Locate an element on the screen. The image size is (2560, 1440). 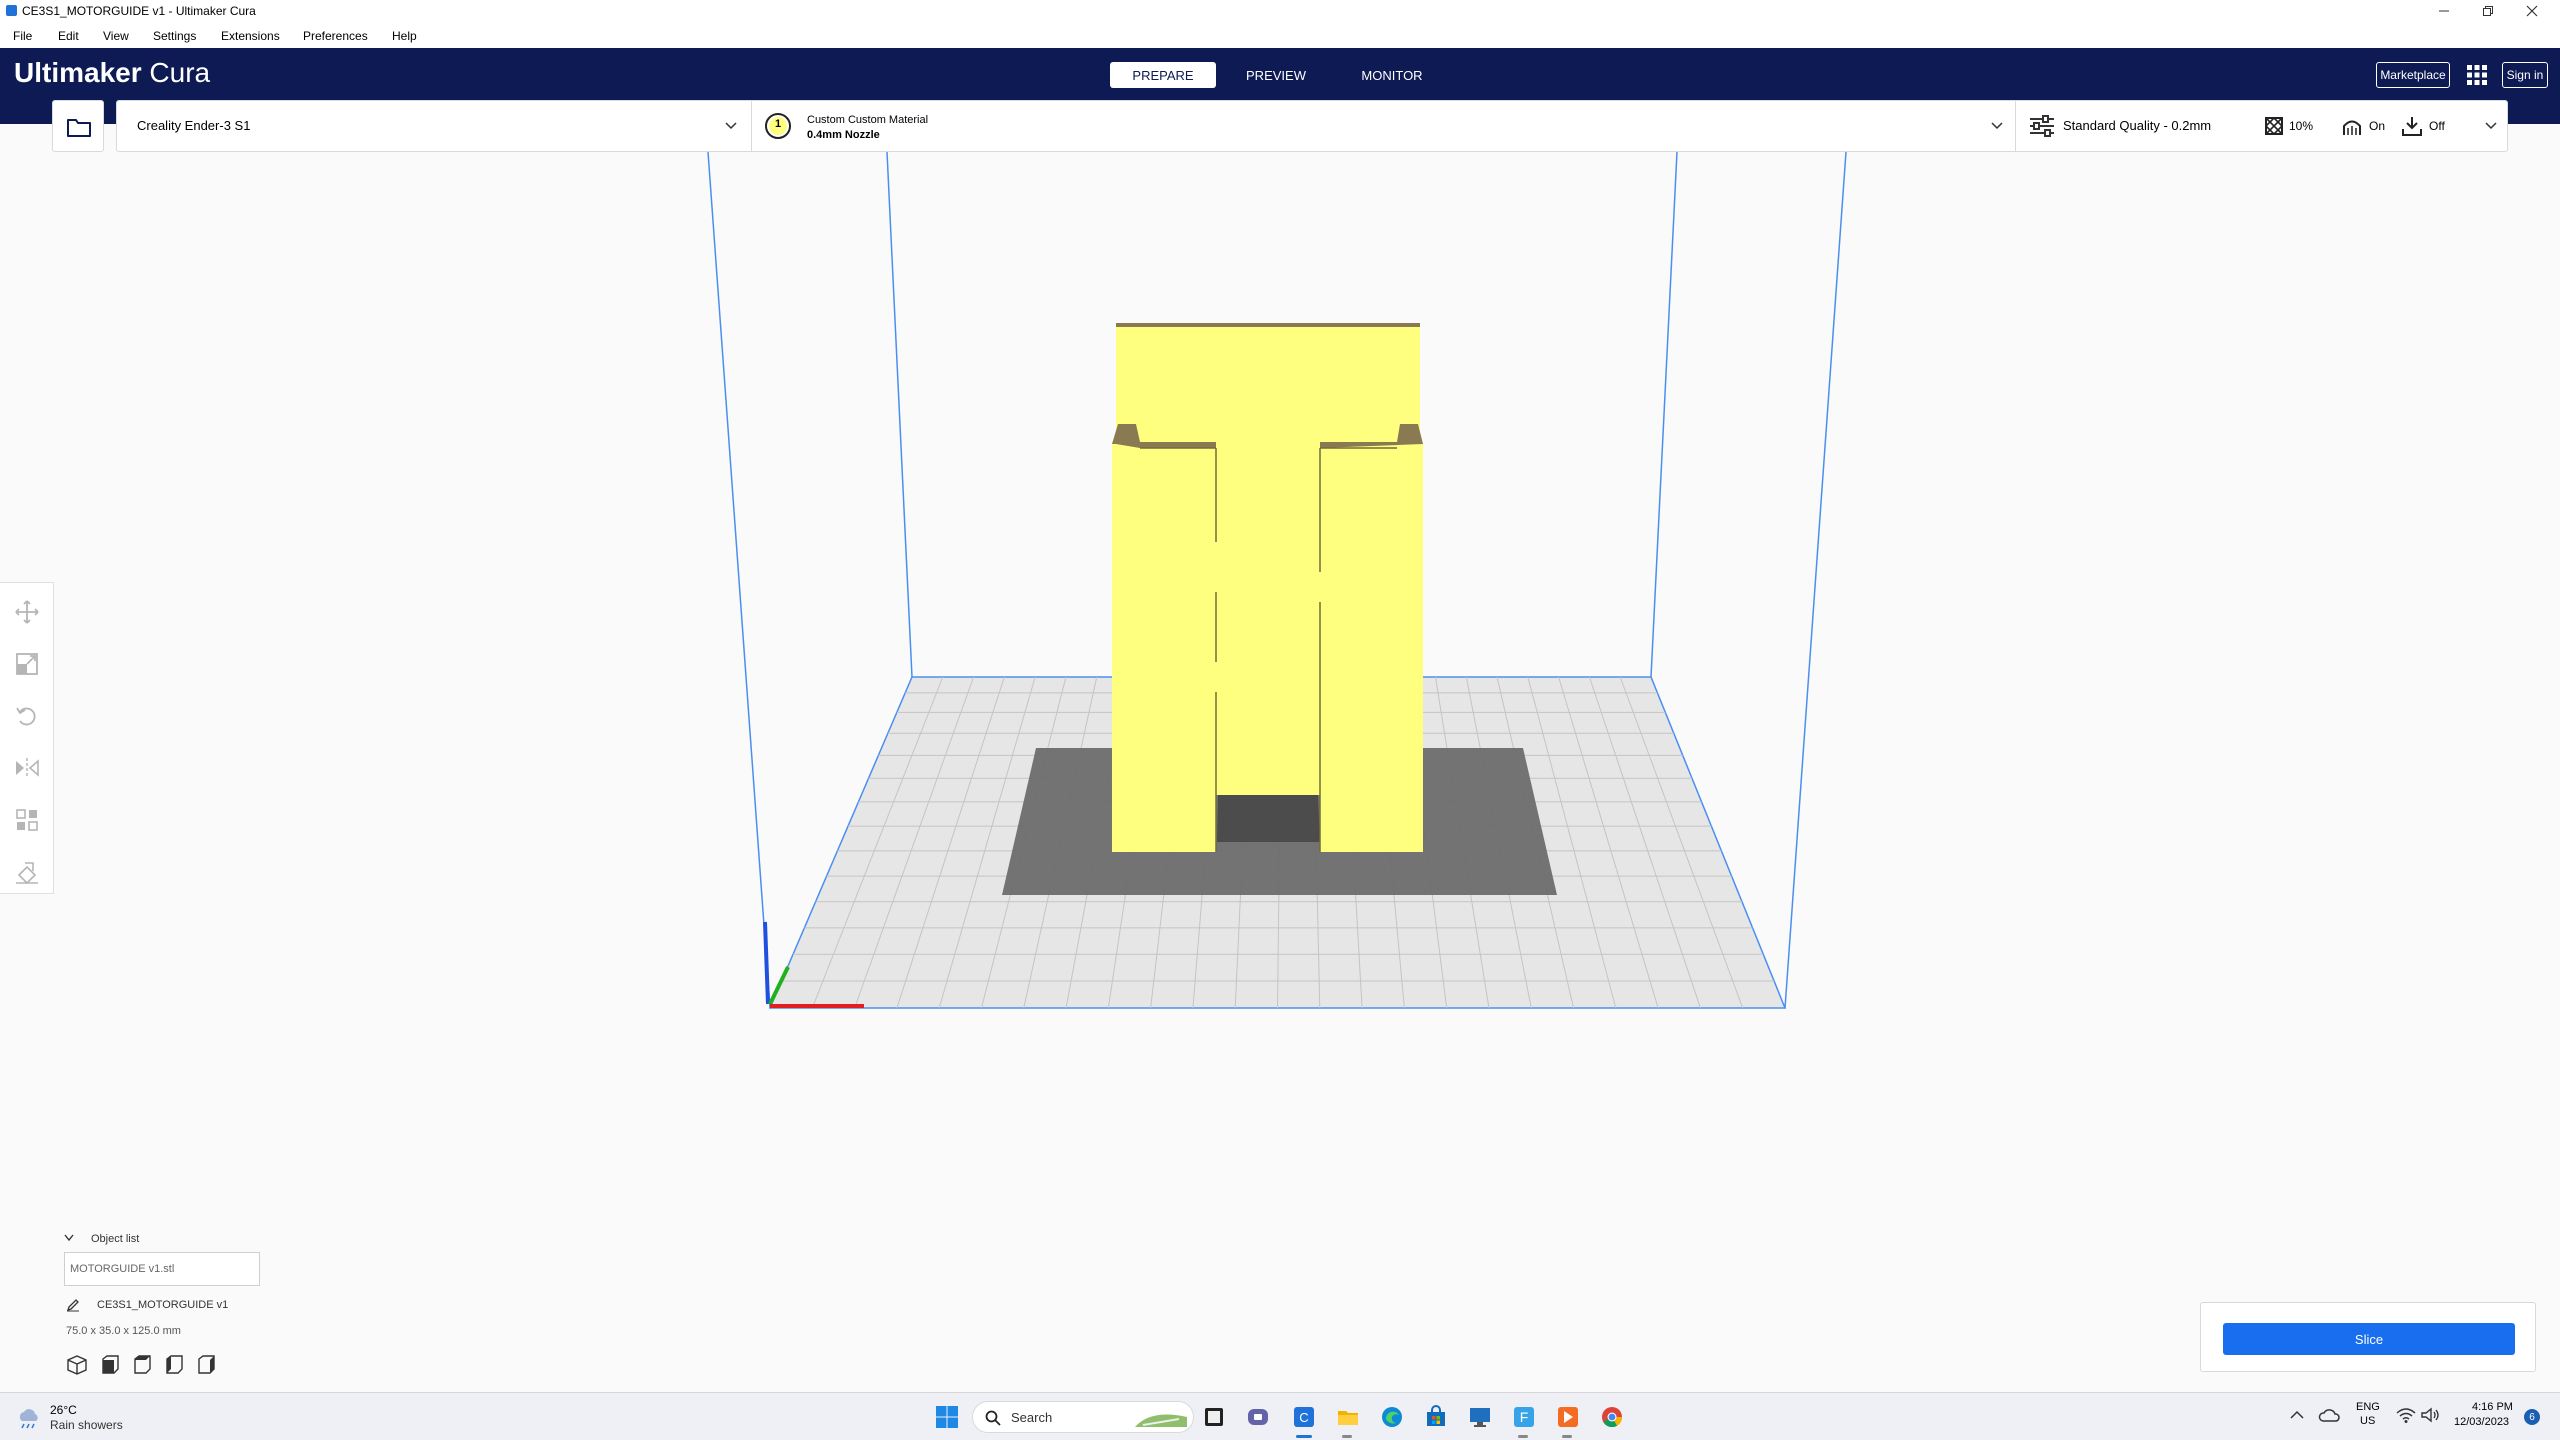
slicer-app-icon is located at coordinates (1568, 1417).